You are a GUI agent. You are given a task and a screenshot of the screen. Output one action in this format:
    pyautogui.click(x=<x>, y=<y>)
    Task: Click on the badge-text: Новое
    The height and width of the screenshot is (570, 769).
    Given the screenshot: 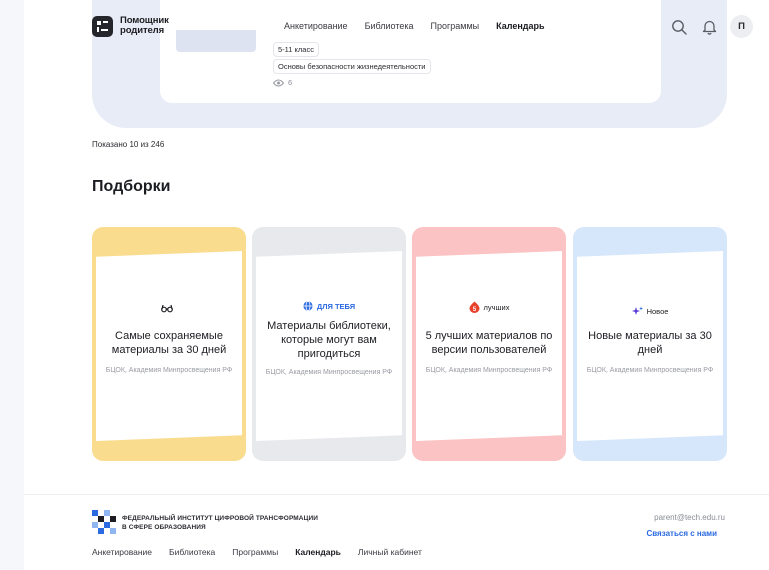 What is the action you would take?
    pyautogui.click(x=657, y=311)
    